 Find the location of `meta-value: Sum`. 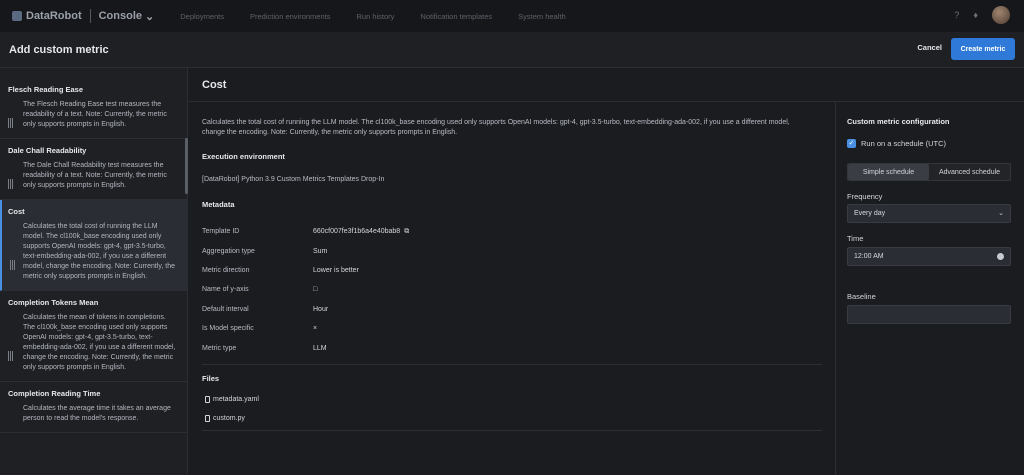

meta-value: Sum is located at coordinates (320, 251).